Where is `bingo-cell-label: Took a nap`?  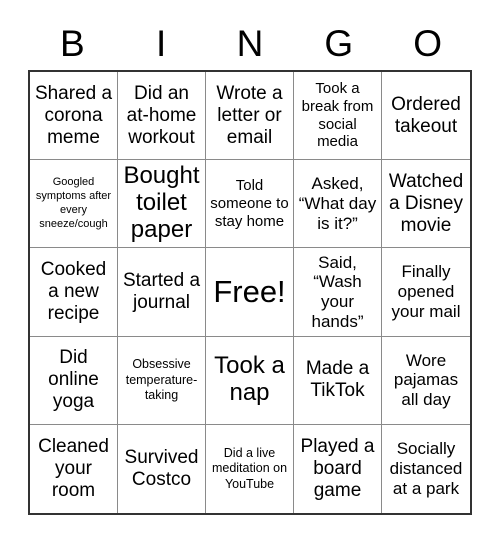 bingo-cell-label: Took a nap is located at coordinates (249, 379).